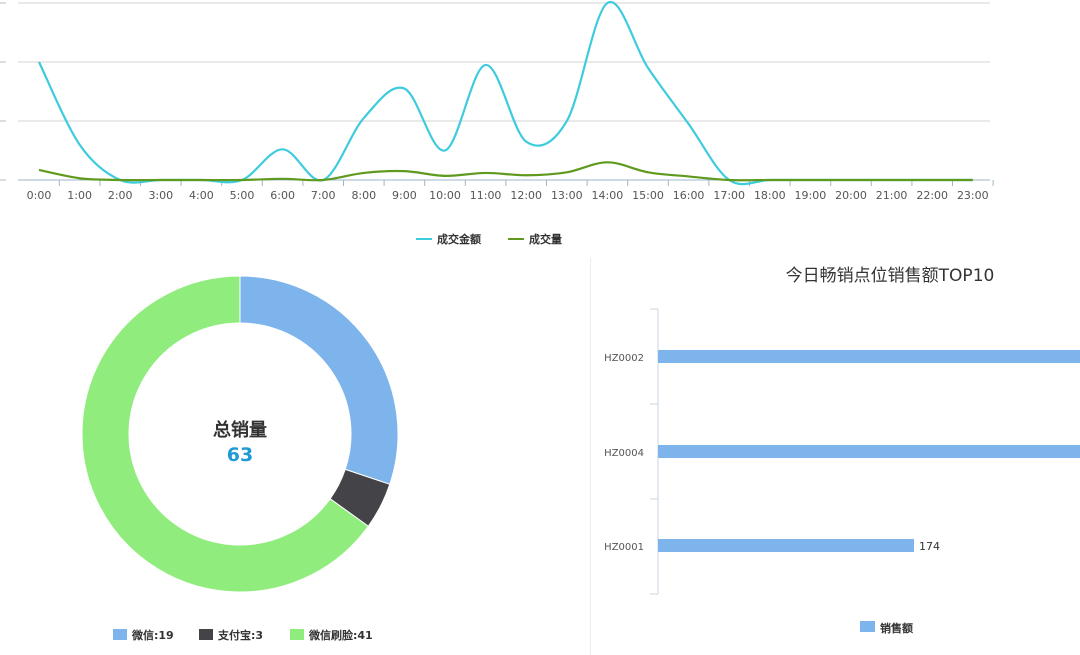 The width and height of the screenshot is (1080, 655). Describe the element at coordinates (526, 195) in the screenshot. I see `x-tick-label: 12:00` at that location.